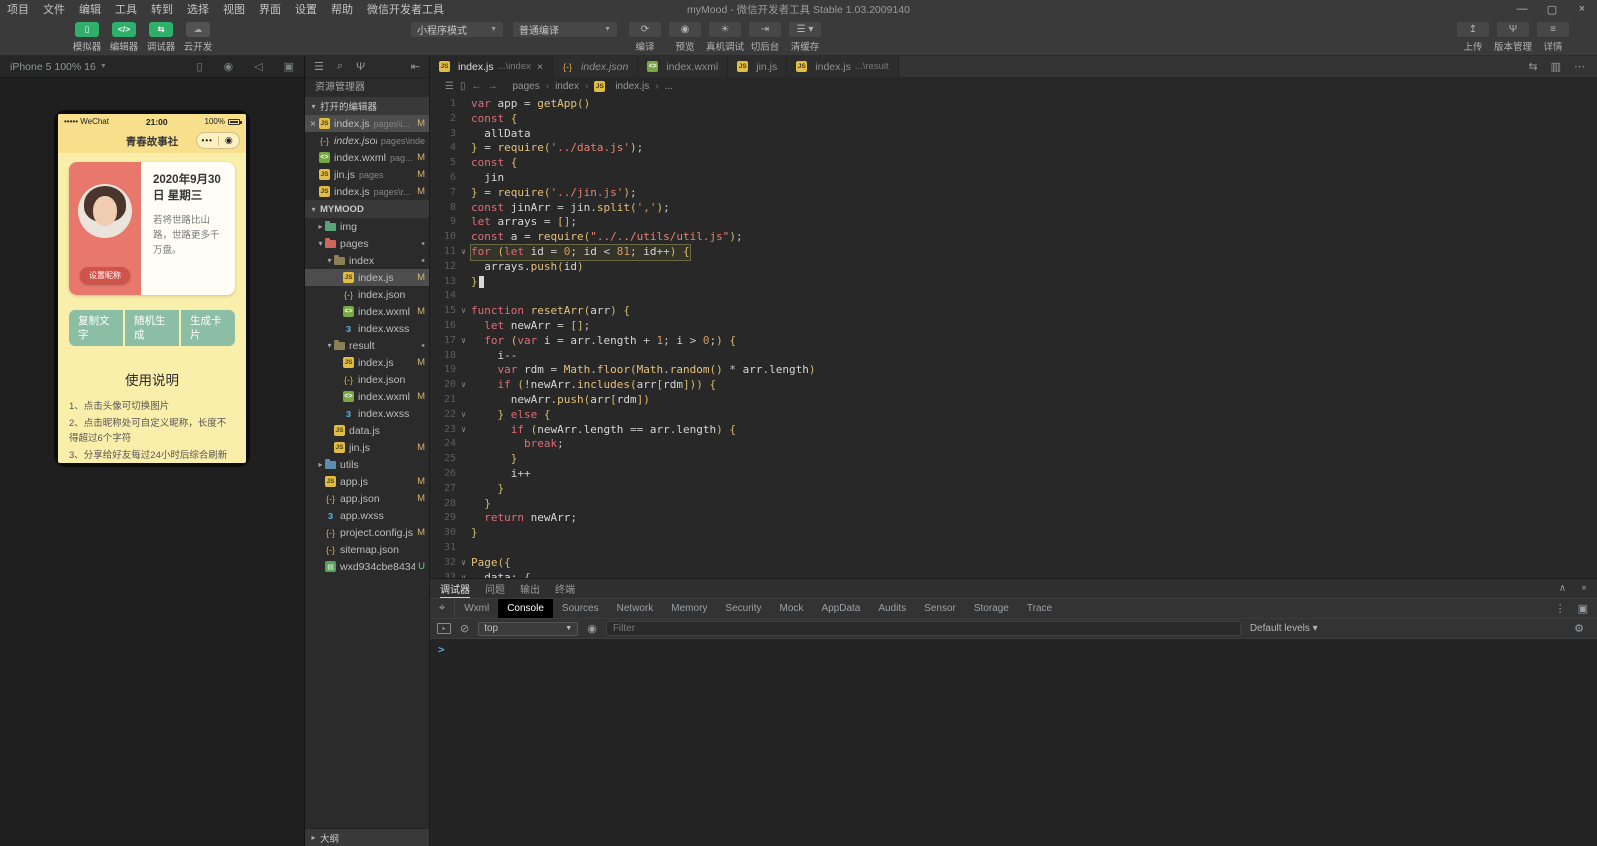 Image resolution: width=1597 pixels, height=846 pixels. I want to click on menu-item: 界面, so click(270, 9).